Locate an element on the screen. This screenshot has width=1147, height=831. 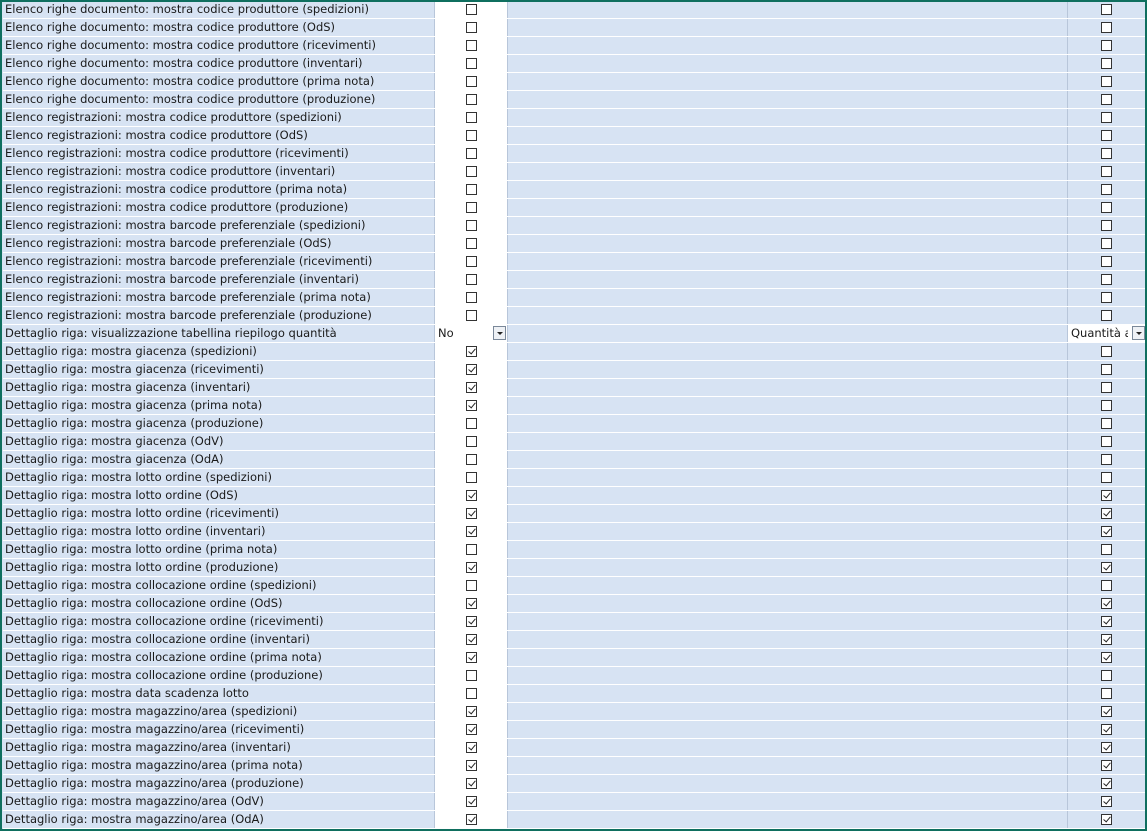
default-dropdown: Quantità a is located at coordinates (1106, 333).